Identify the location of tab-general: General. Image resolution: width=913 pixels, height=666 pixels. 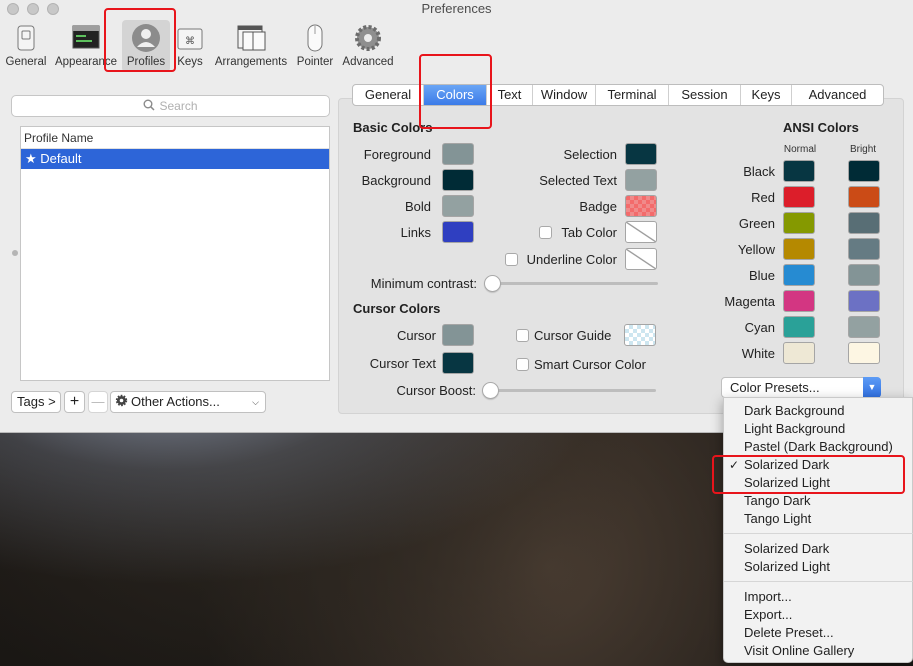
(388, 95).